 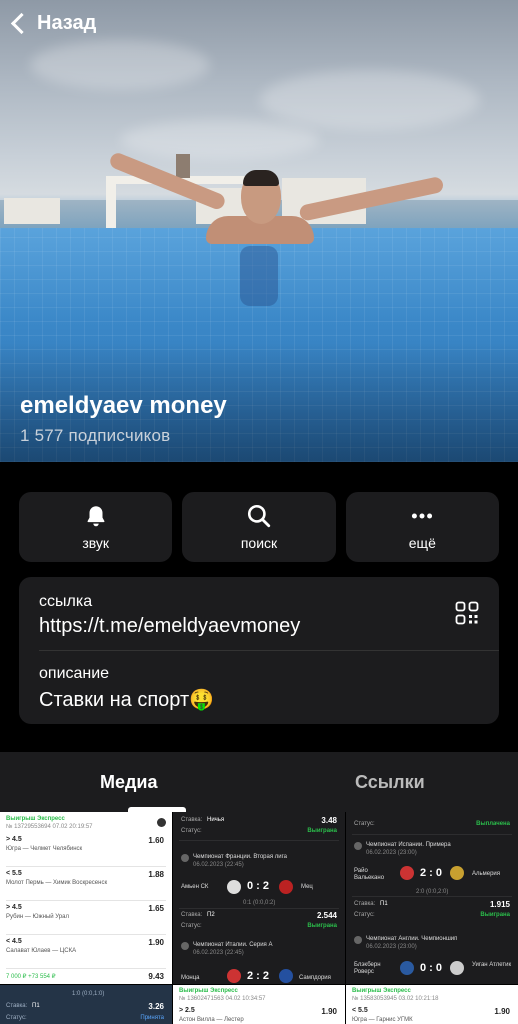 What do you see at coordinates (391, 947) in the screenshot?
I see `match-date: 06.02.2023 (23:00)` at bounding box center [391, 947].